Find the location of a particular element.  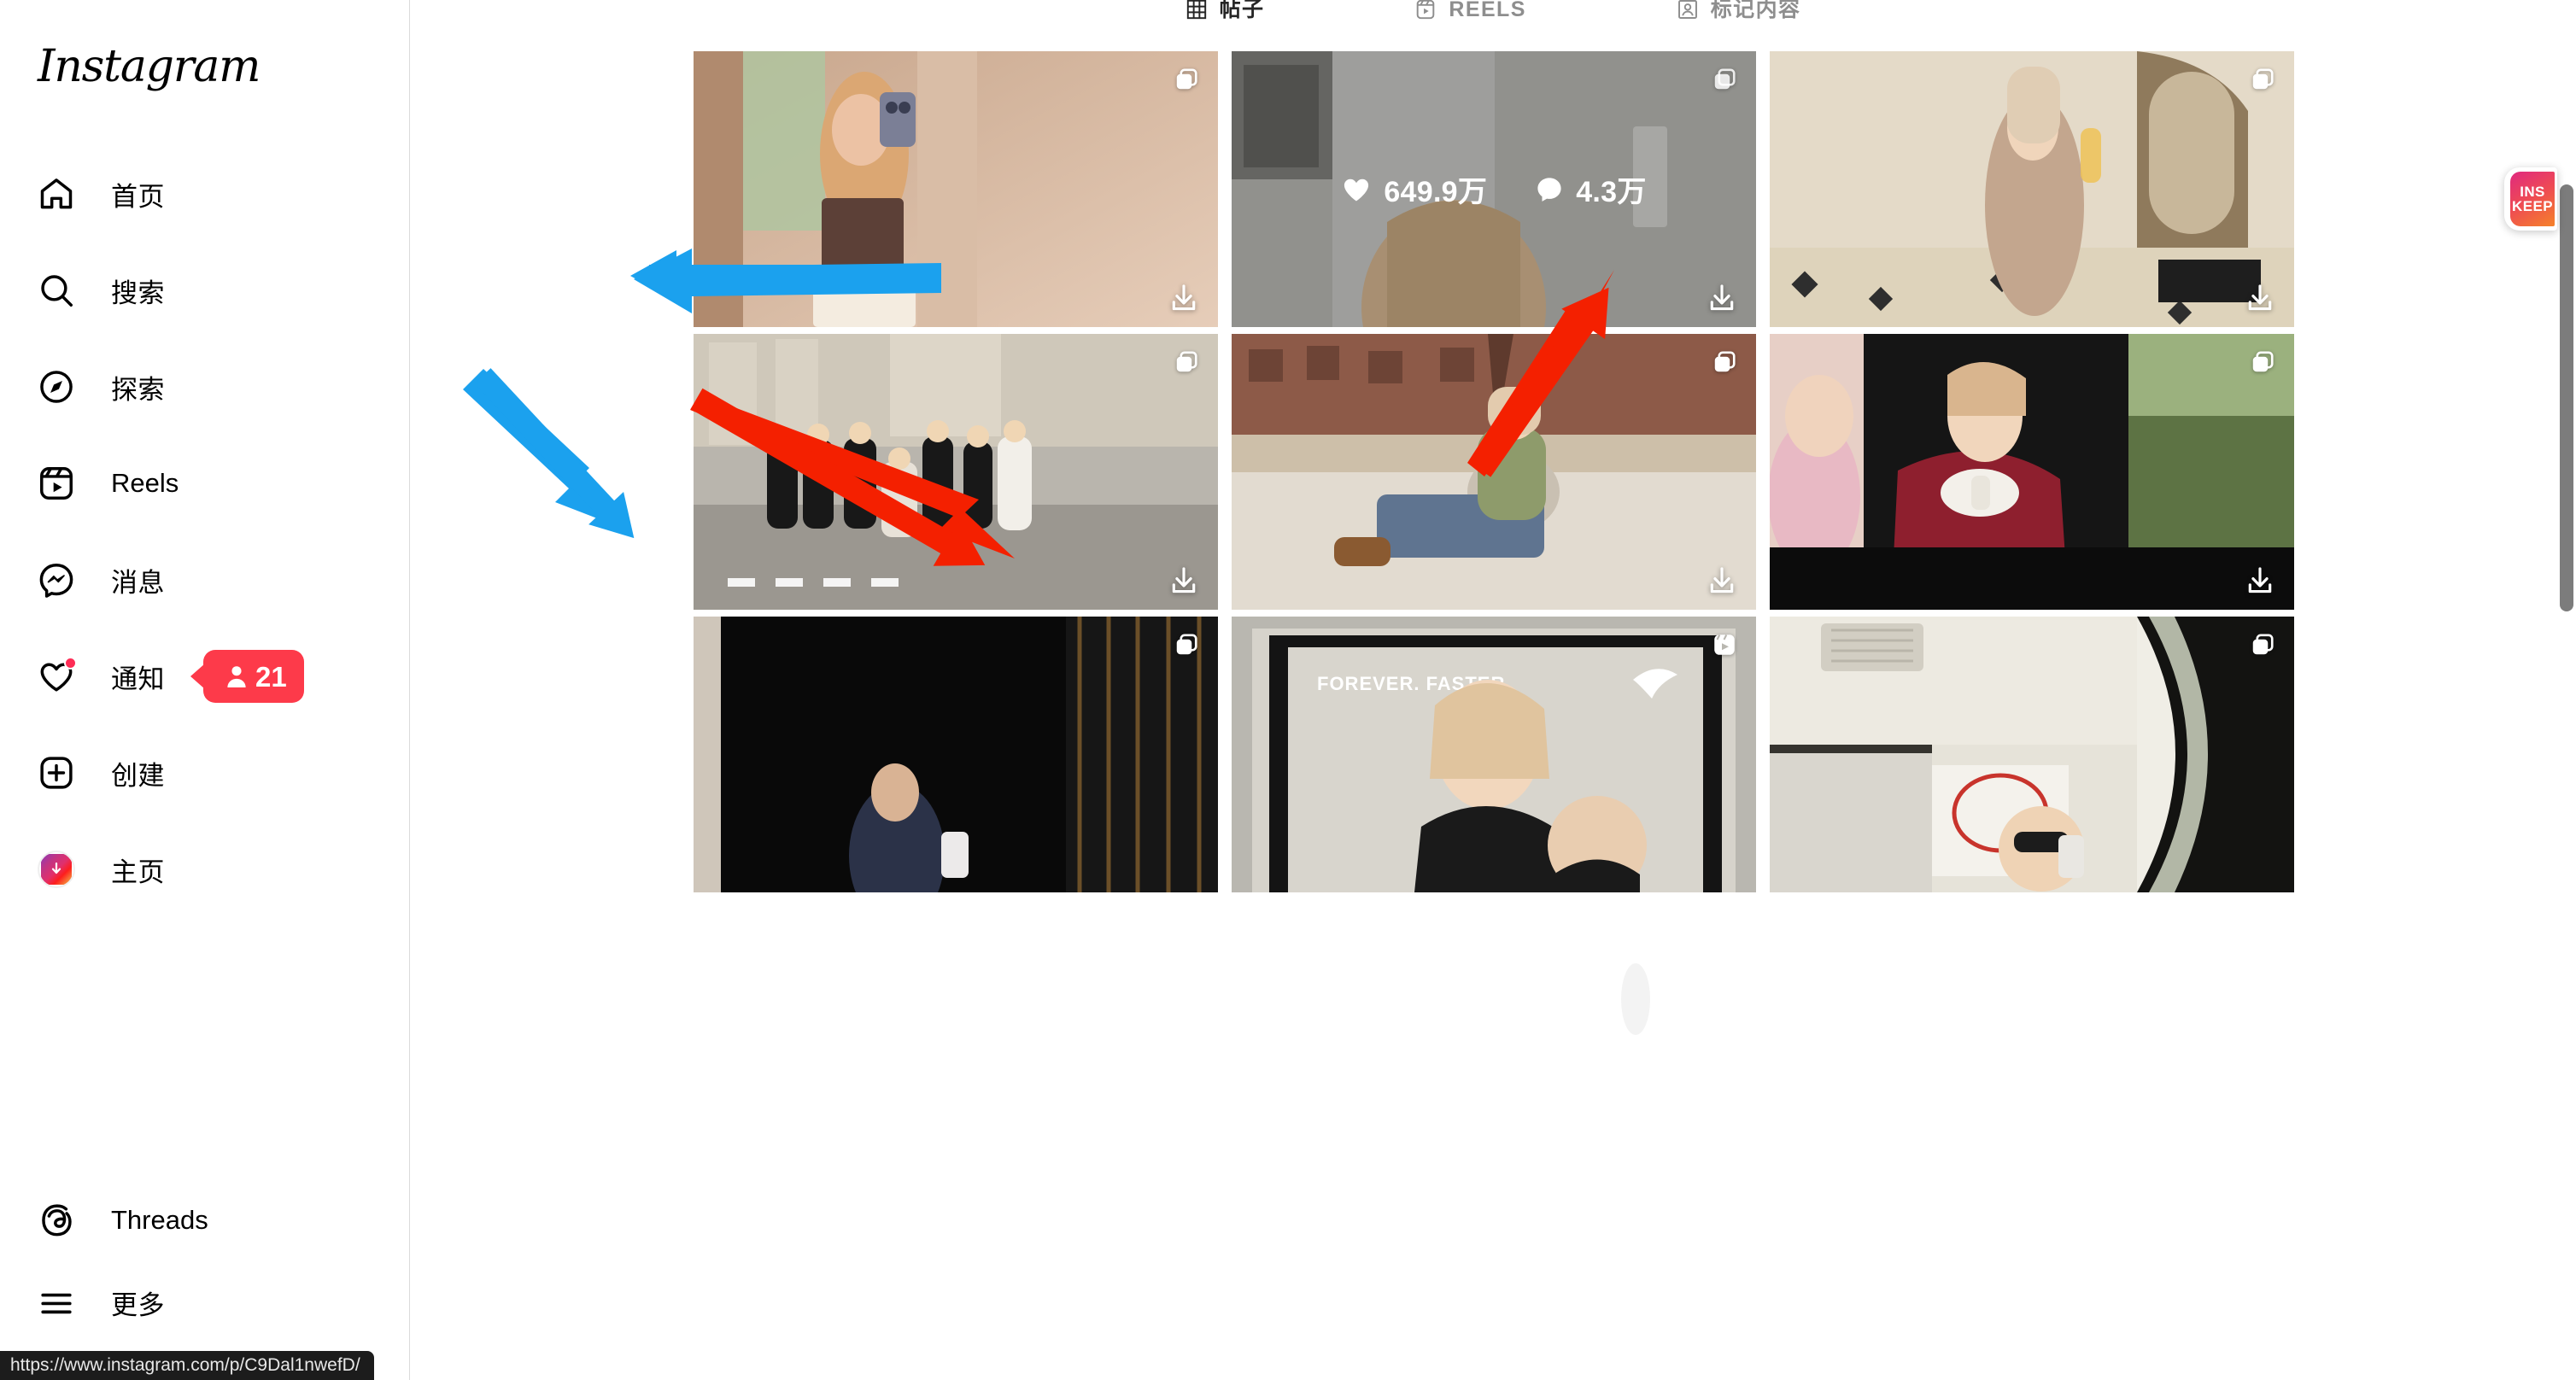

comments-stat: 4.3万 is located at coordinates (1590, 189).